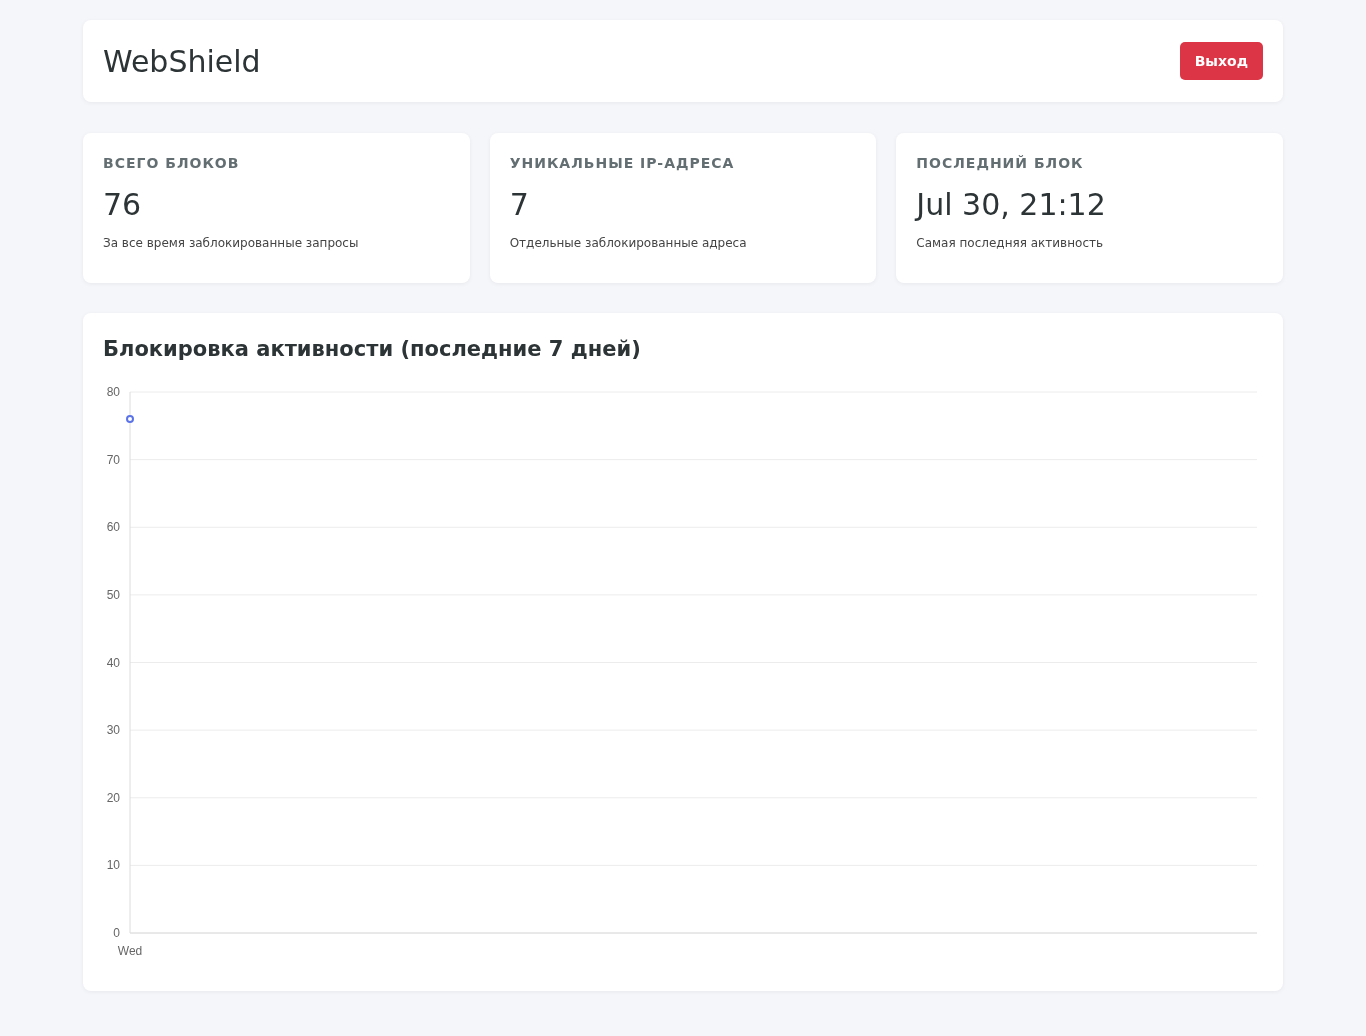 Image resolution: width=1366 pixels, height=1036 pixels. I want to click on stat-description: За все время заблокированные запросы, so click(231, 243).